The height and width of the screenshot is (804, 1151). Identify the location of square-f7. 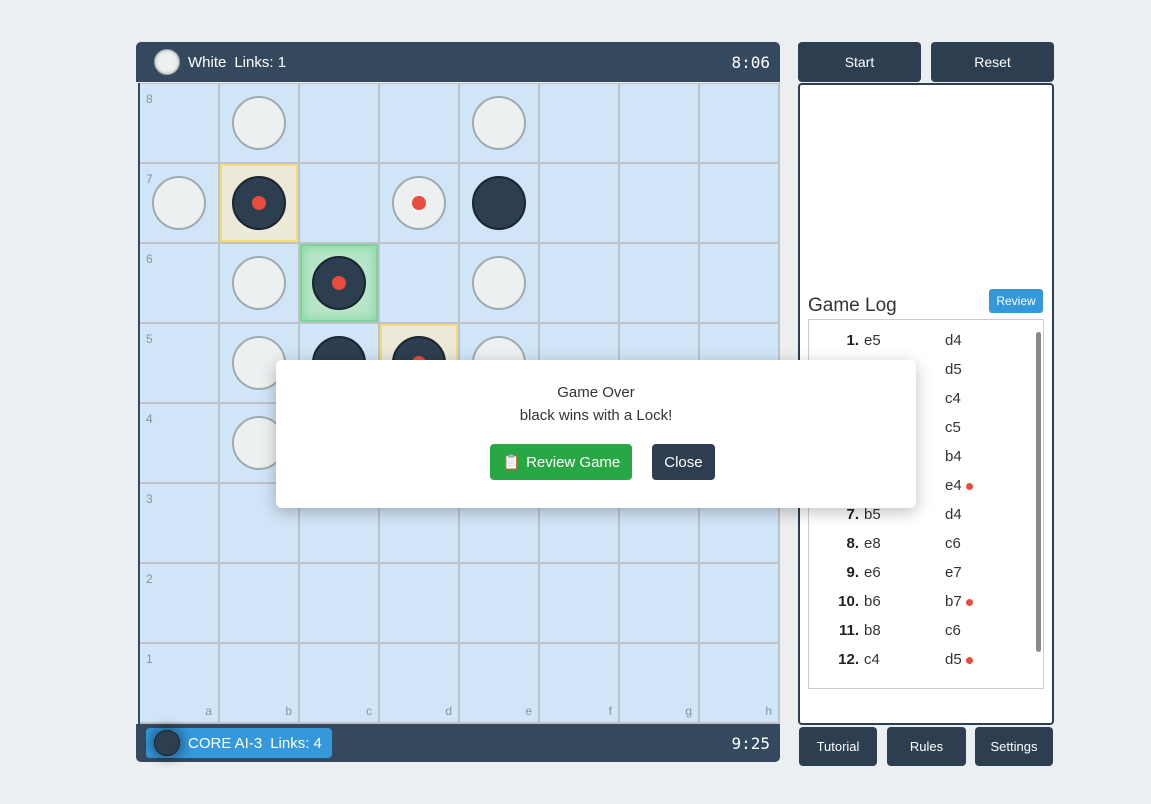
(579, 203).